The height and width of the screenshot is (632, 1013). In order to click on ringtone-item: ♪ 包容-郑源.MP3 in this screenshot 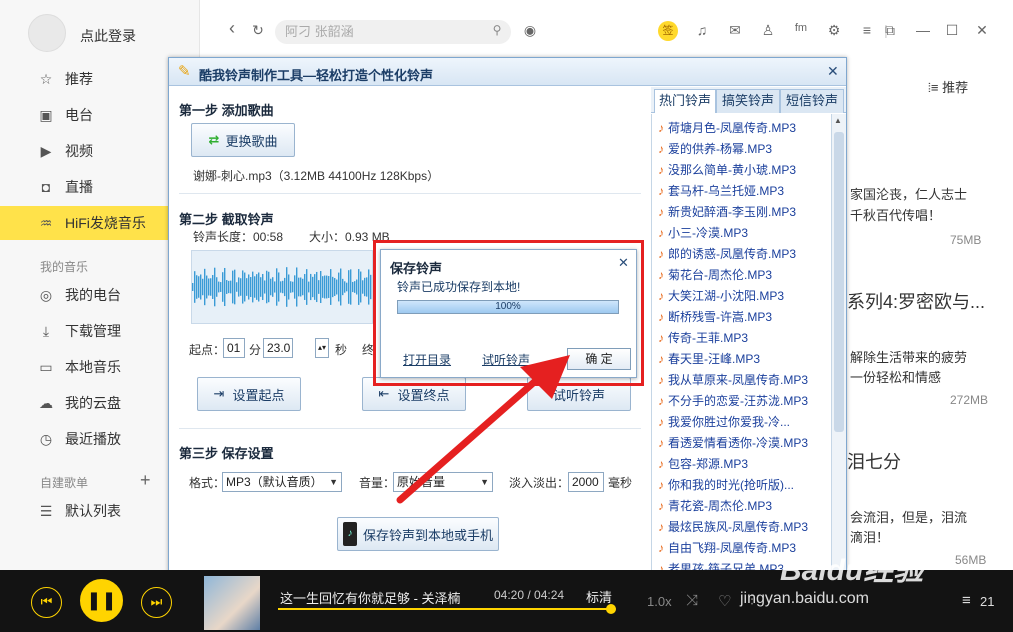, I will do `click(703, 463)`.